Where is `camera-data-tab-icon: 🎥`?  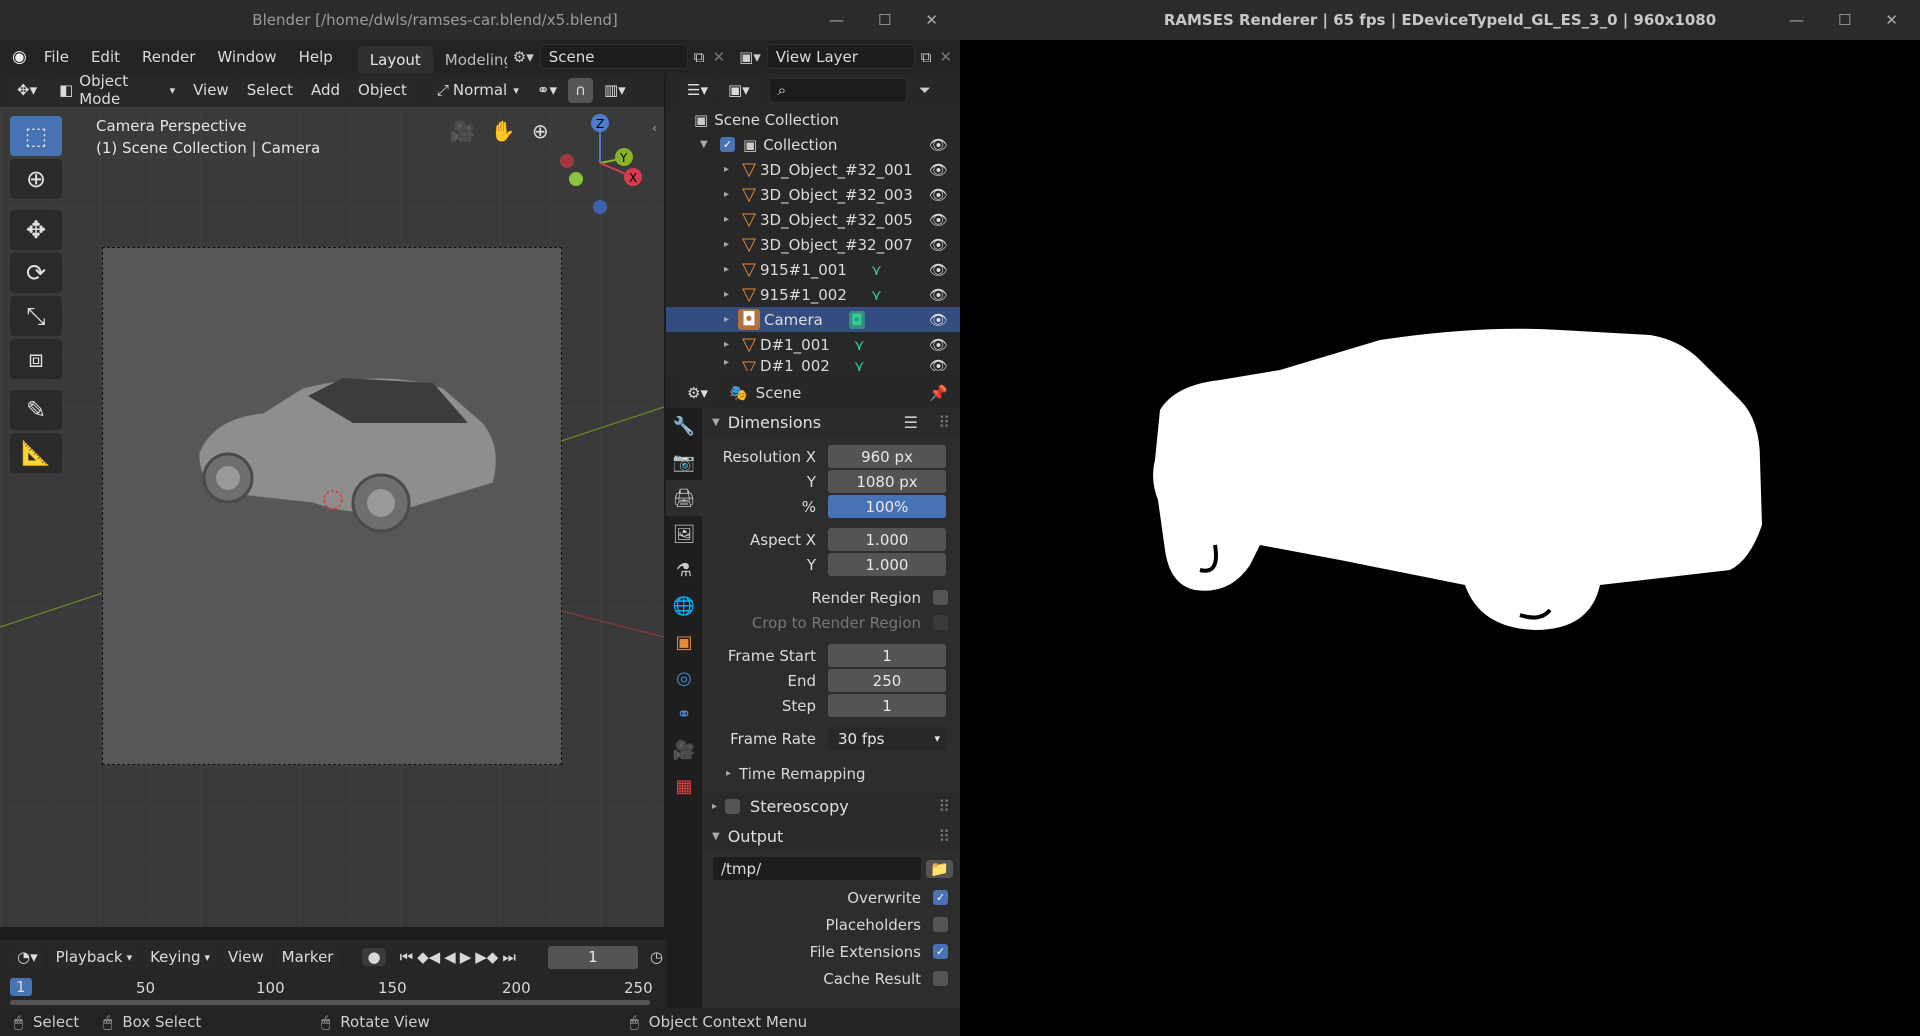 camera-data-tab-icon: 🎥 is located at coordinates (684, 750).